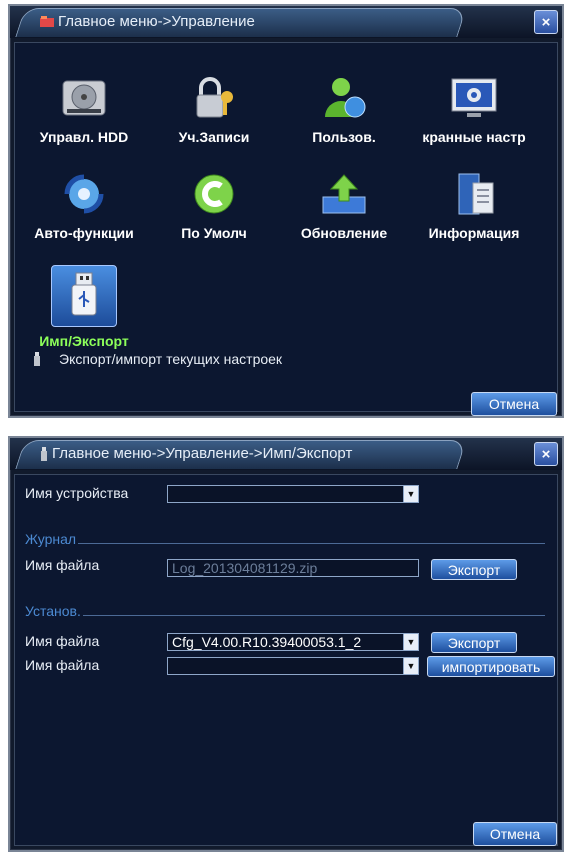 This screenshot has width=564, height=853. I want to click on upgrade-icon, so click(344, 194).